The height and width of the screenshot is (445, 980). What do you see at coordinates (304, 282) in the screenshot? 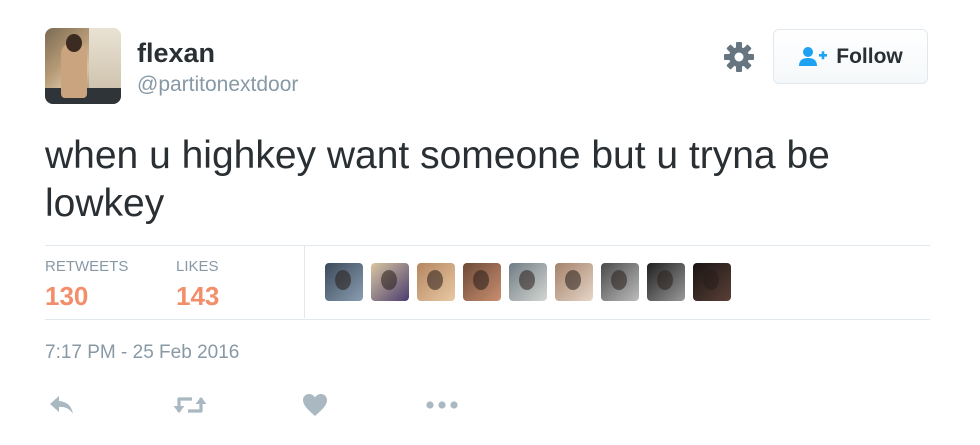
I see `stats-divider` at bounding box center [304, 282].